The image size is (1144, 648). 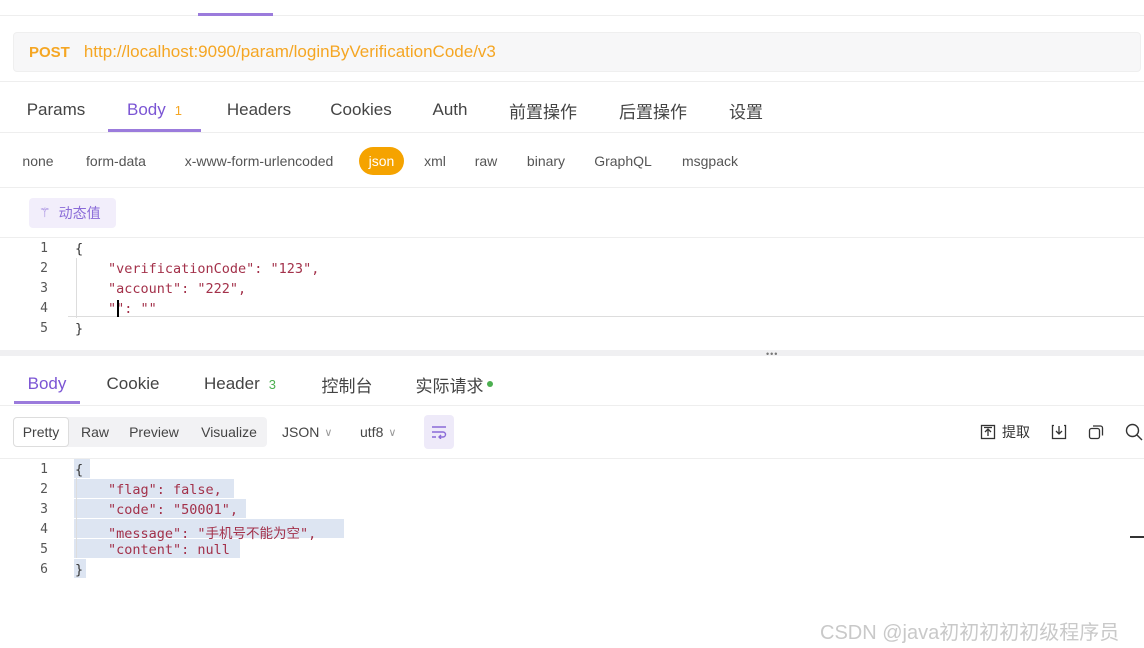 I want to click on tab-label: 前置操作, so click(x=543, y=112).